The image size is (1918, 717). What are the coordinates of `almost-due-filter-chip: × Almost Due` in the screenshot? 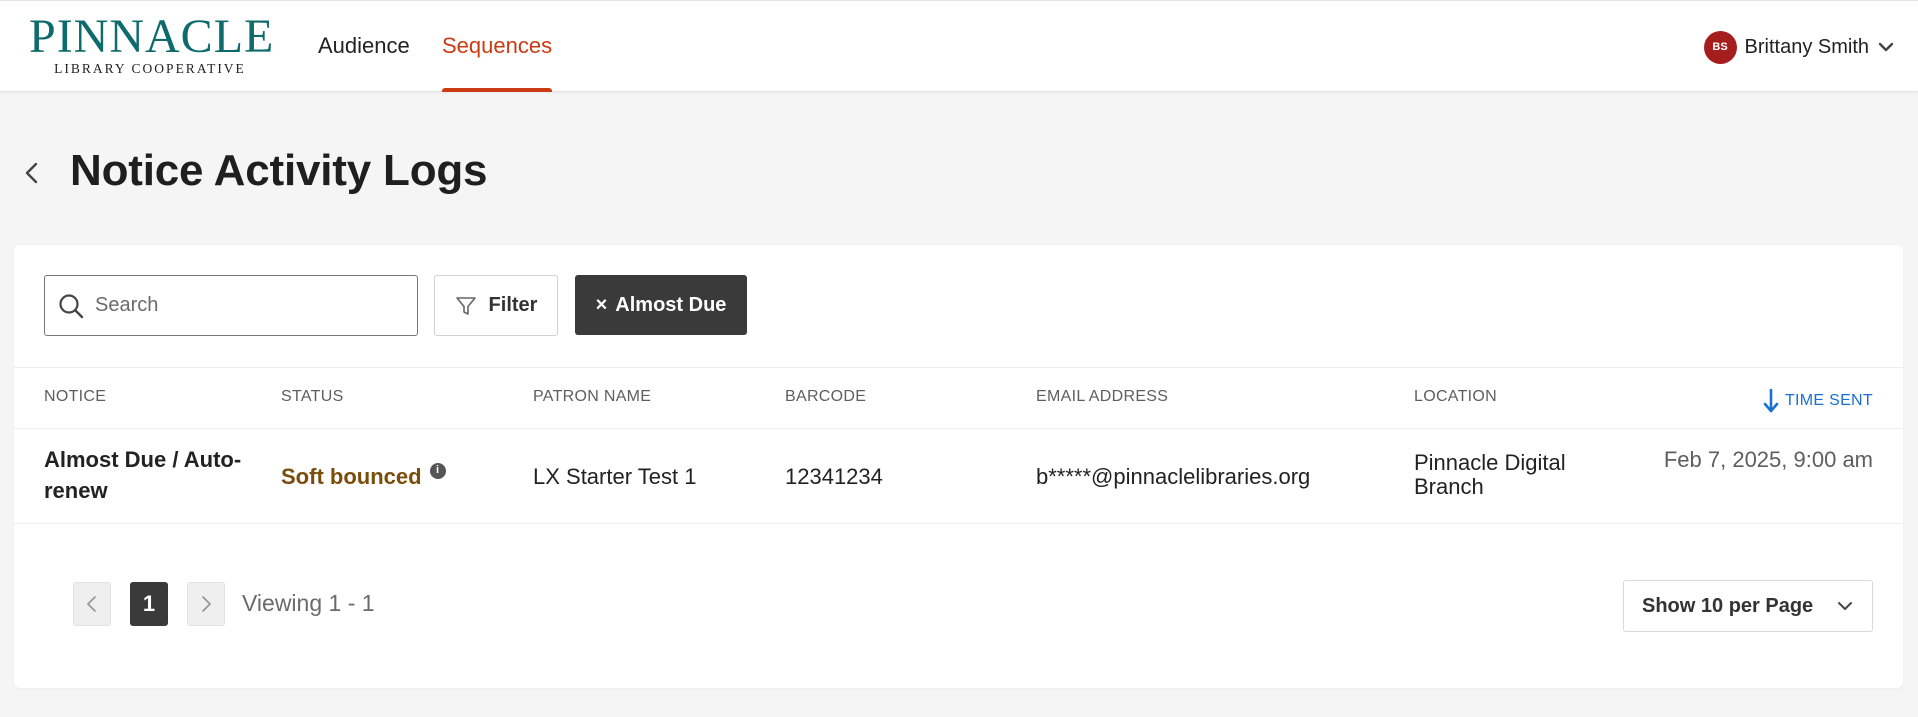 It's located at (661, 305).